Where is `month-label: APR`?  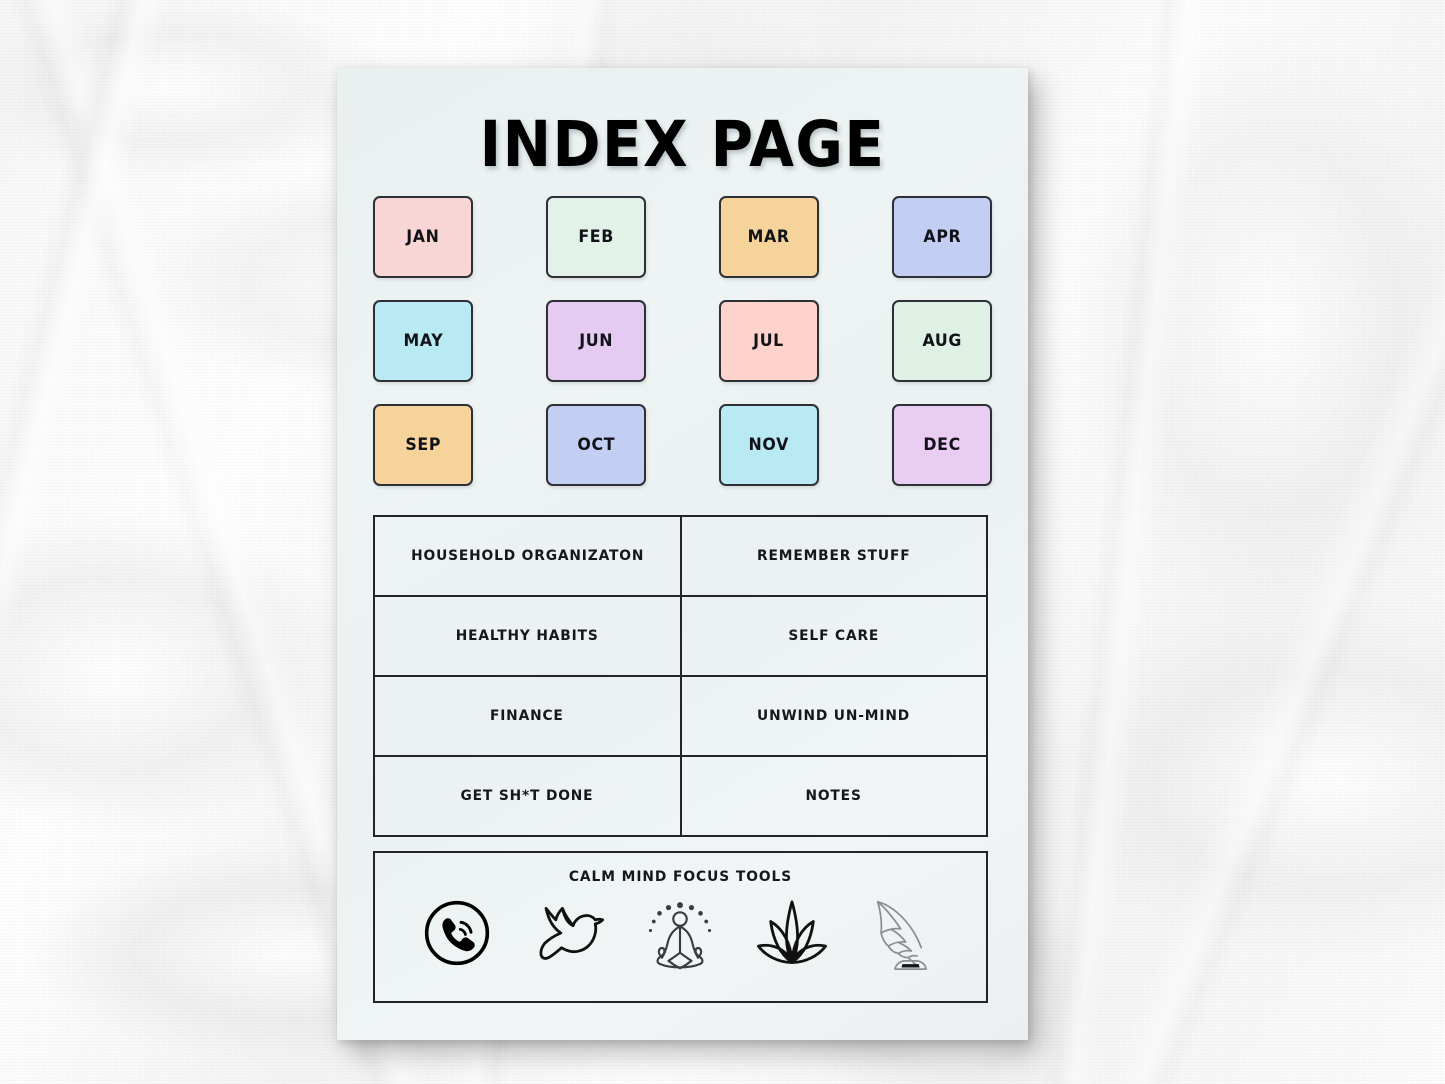 month-label: APR is located at coordinates (942, 237).